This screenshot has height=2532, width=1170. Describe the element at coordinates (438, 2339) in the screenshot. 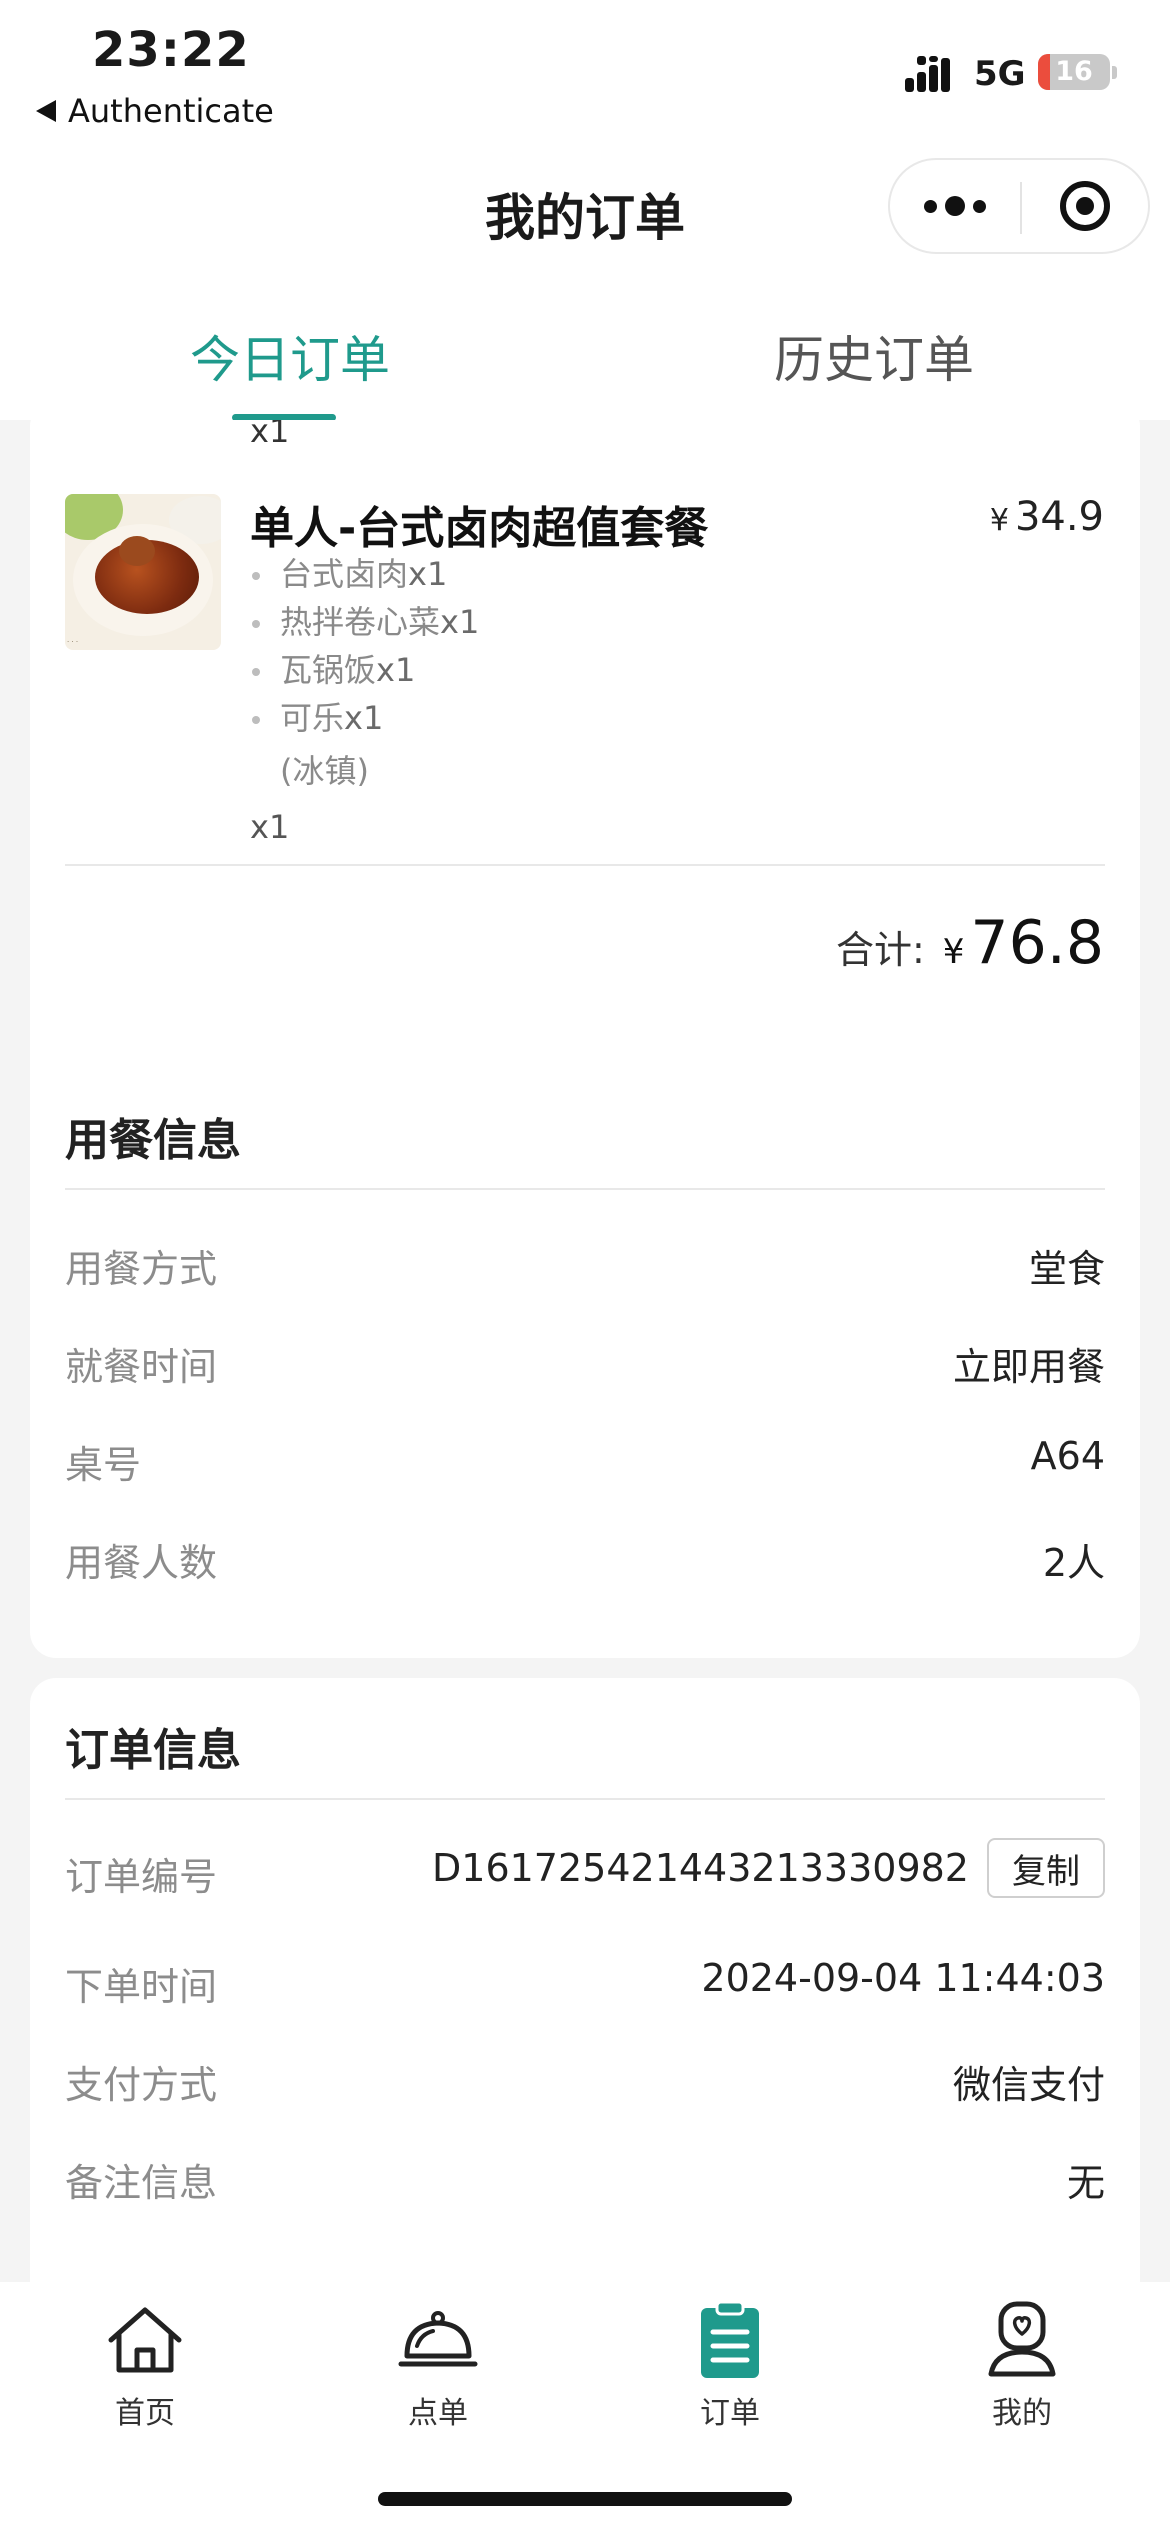

I see `cloche-icon` at that location.